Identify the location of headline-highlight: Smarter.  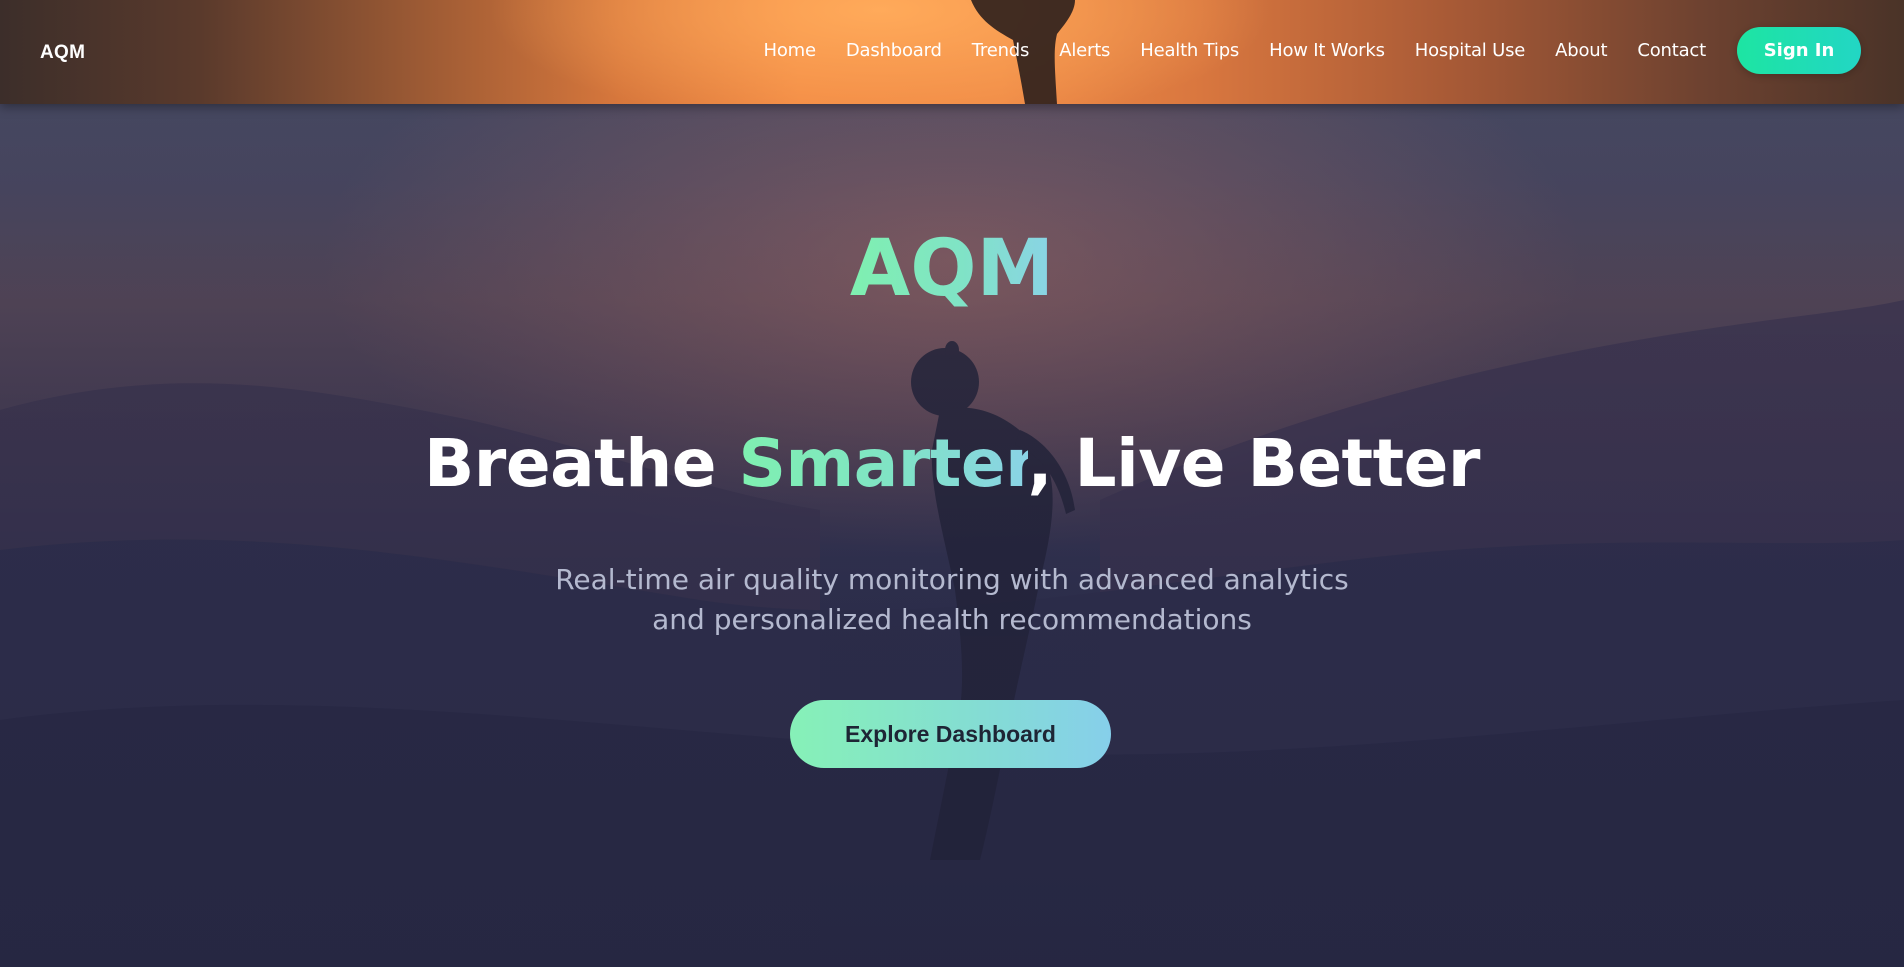
(883, 463).